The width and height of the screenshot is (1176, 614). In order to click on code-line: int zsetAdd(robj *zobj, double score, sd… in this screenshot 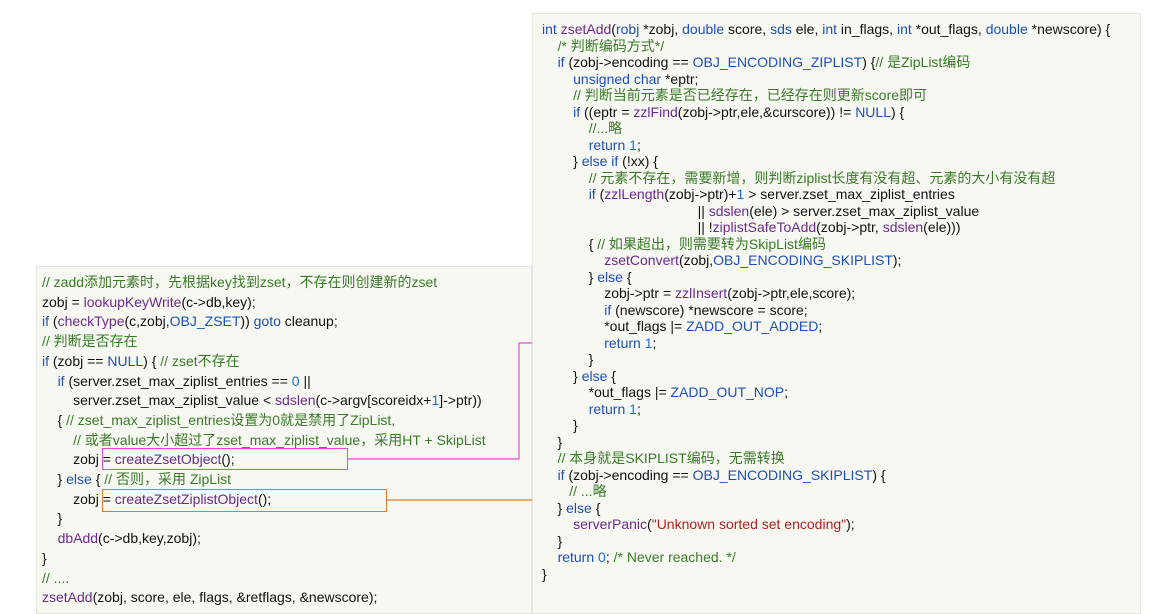, I will do `click(826, 29)`.